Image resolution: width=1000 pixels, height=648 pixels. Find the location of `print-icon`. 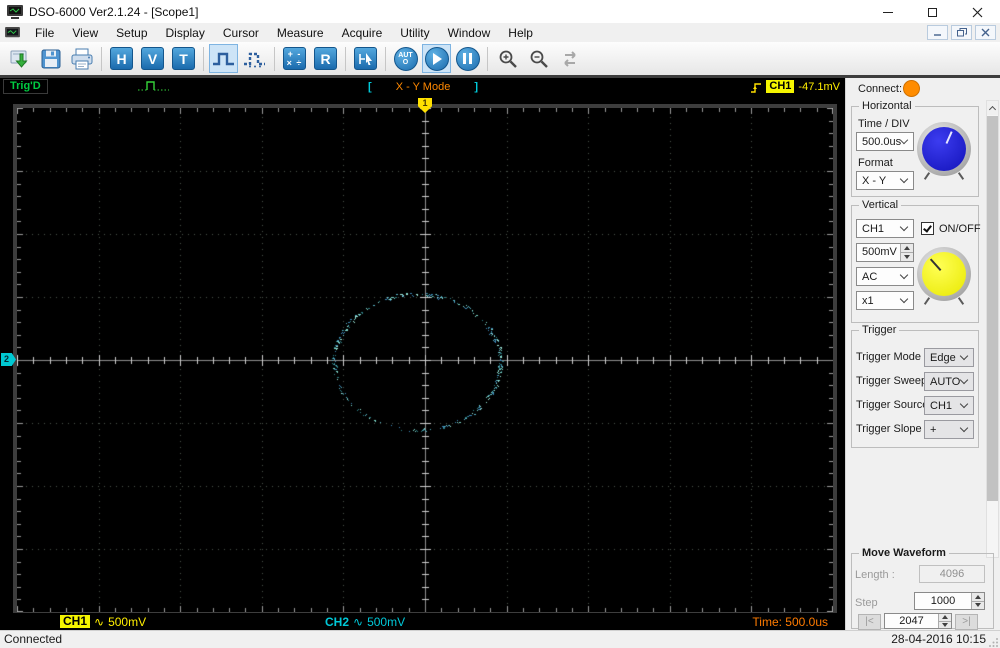

print-icon is located at coordinates (81, 58).